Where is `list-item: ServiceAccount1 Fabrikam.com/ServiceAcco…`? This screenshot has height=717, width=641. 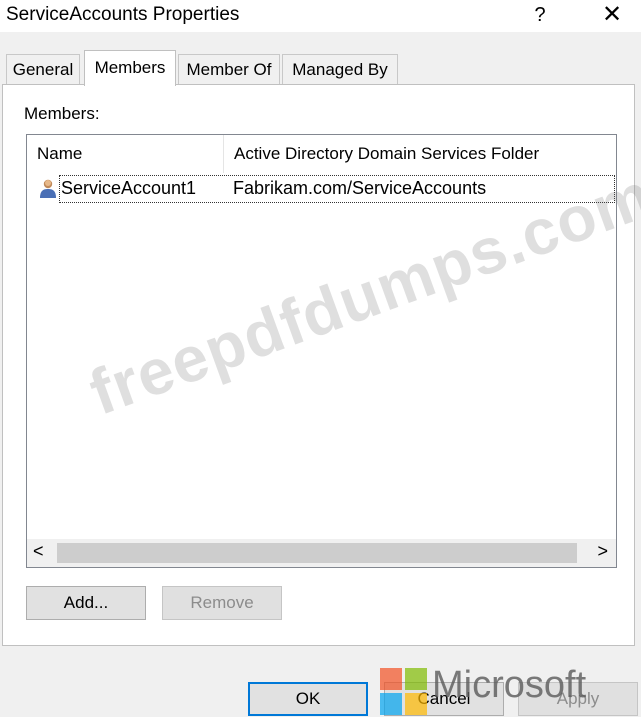 list-item: ServiceAccount1 Fabrikam.com/ServiceAcco… is located at coordinates (321, 189).